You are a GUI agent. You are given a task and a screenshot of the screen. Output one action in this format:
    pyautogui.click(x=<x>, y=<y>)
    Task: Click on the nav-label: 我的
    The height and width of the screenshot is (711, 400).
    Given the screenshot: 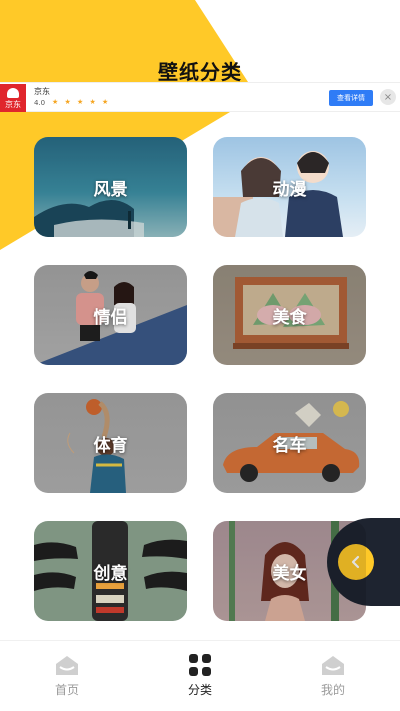 What is the action you would take?
    pyautogui.click(x=332, y=690)
    